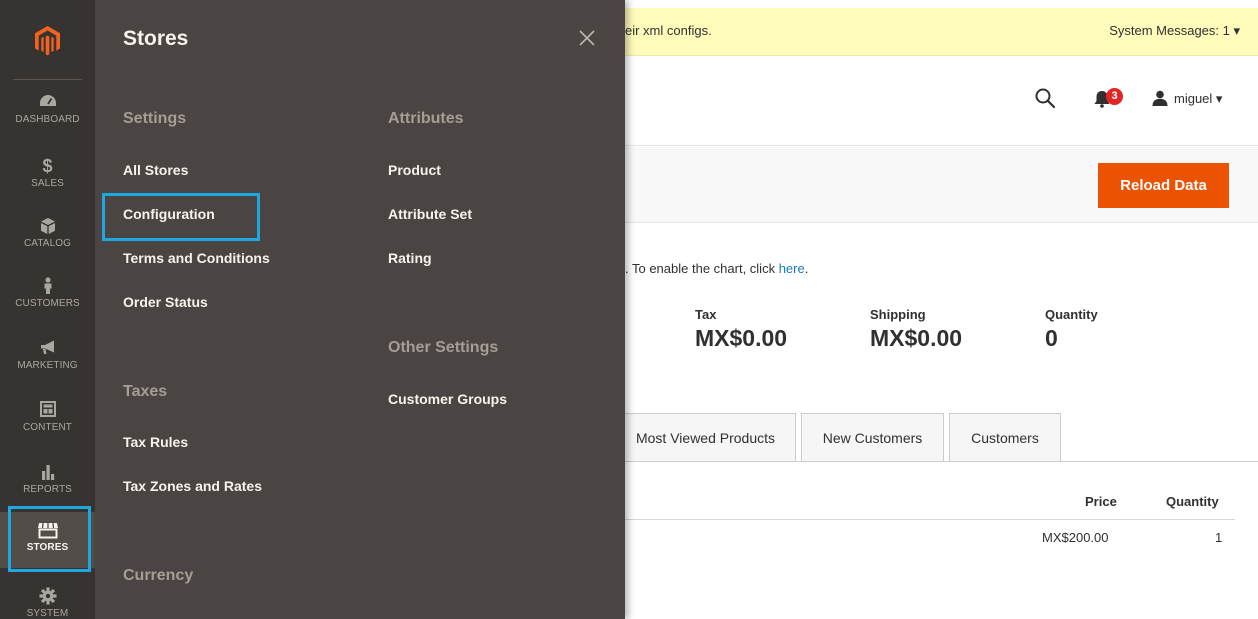 This screenshot has height=619, width=1258. What do you see at coordinates (1163, 185) in the screenshot?
I see `reload-data-button: Reload Data` at bounding box center [1163, 185].